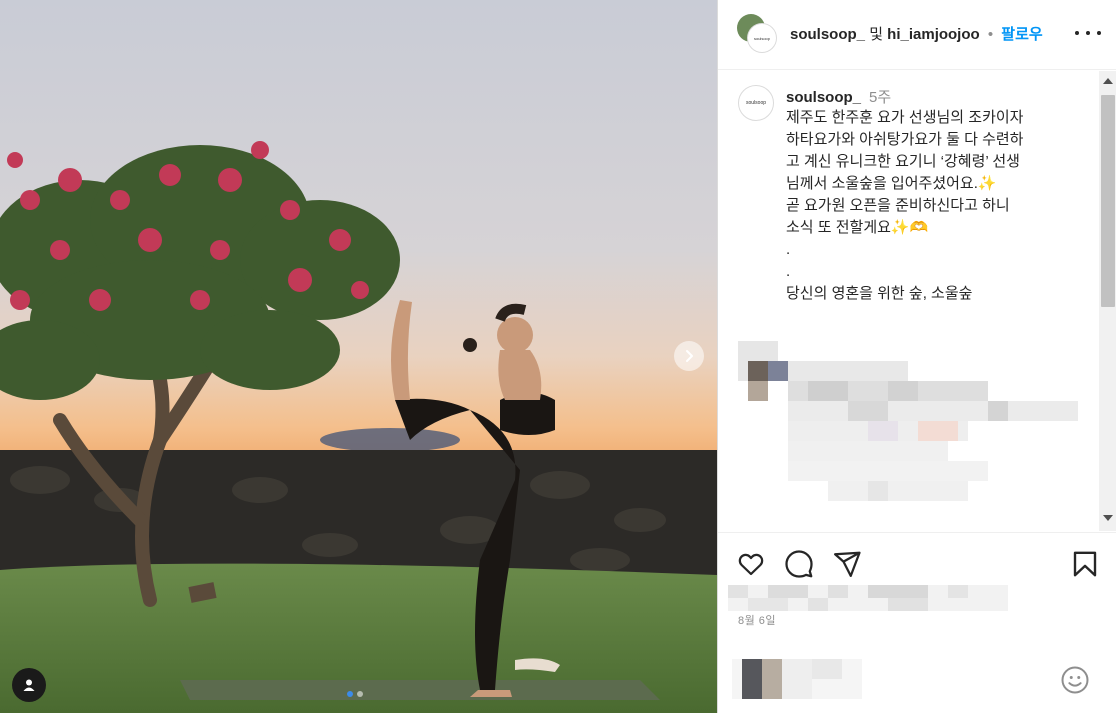  What do you see at coordinates (355, 694) in the screenshot?
I see `carousel-indicator` at bounding box center [355, 694].